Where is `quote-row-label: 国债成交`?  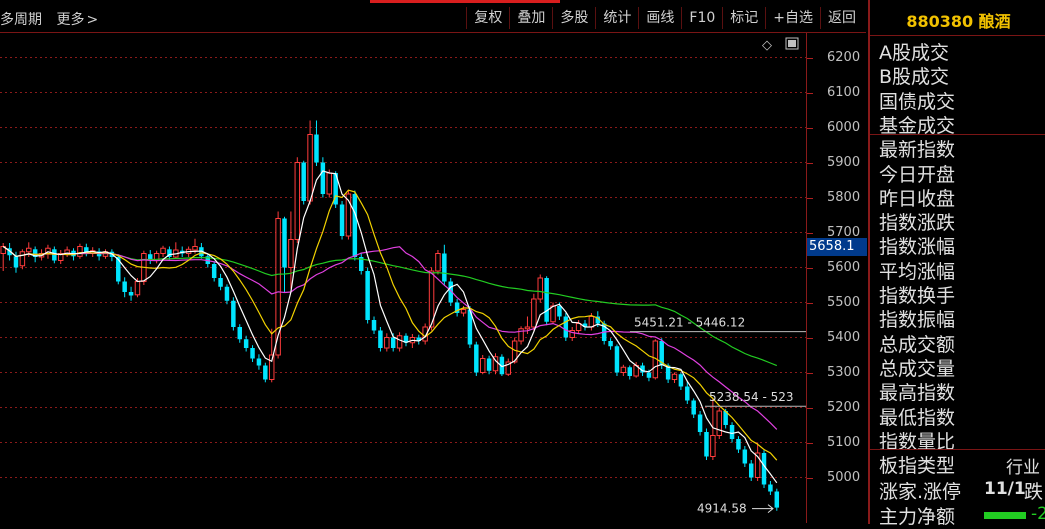
quote-row-label: 国债成交 is located at coordinates (917, 101).